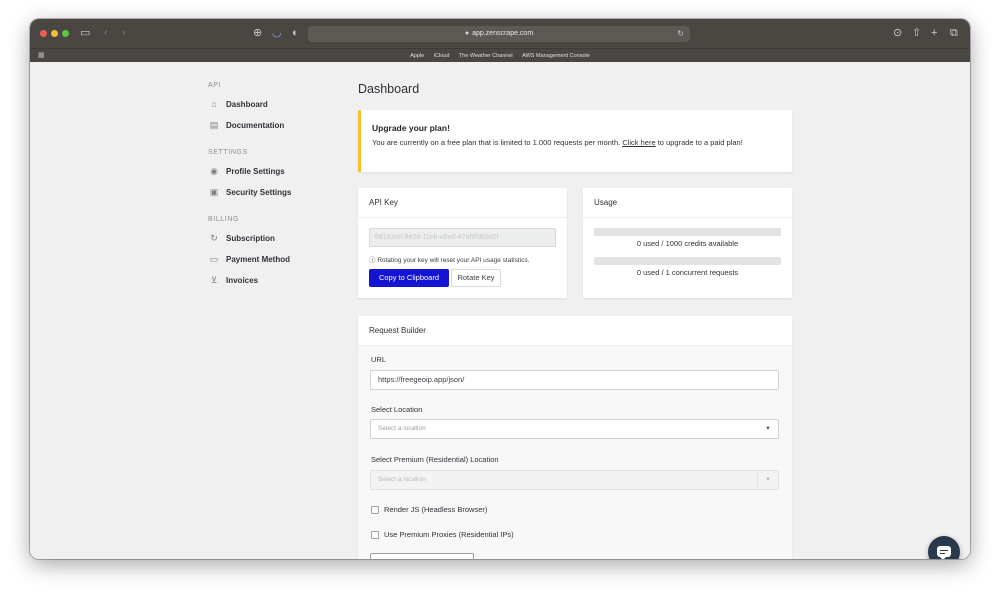 The image size is (1000, 597). I want to click on submit-button, so click(422, 556).